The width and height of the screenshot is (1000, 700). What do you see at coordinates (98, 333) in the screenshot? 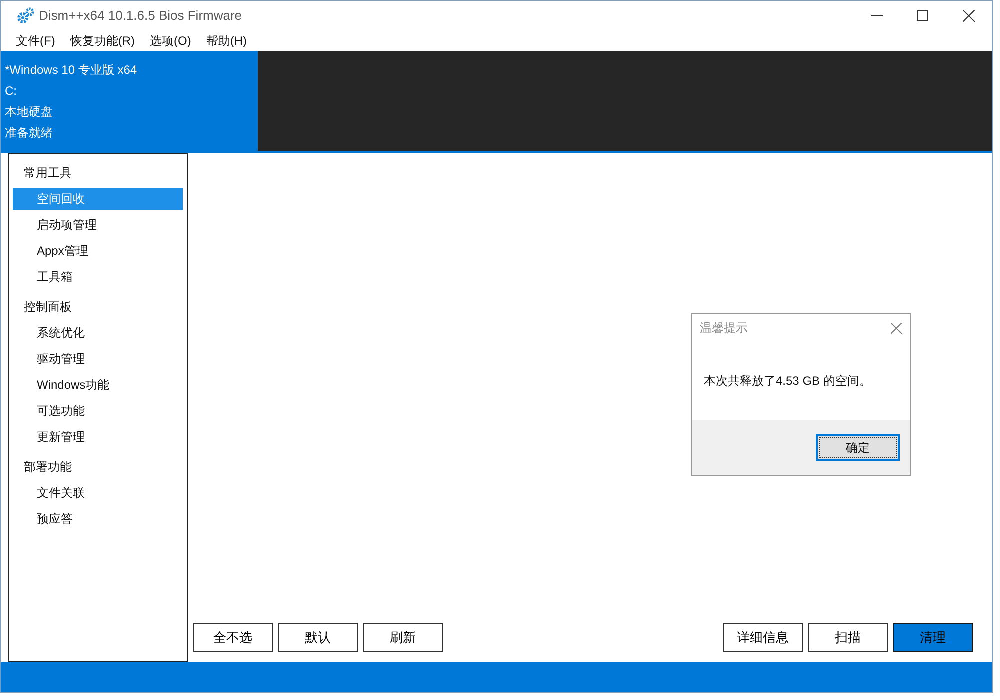
I see `sidebar-item: 系统优化` at bounding box center [98, 333].